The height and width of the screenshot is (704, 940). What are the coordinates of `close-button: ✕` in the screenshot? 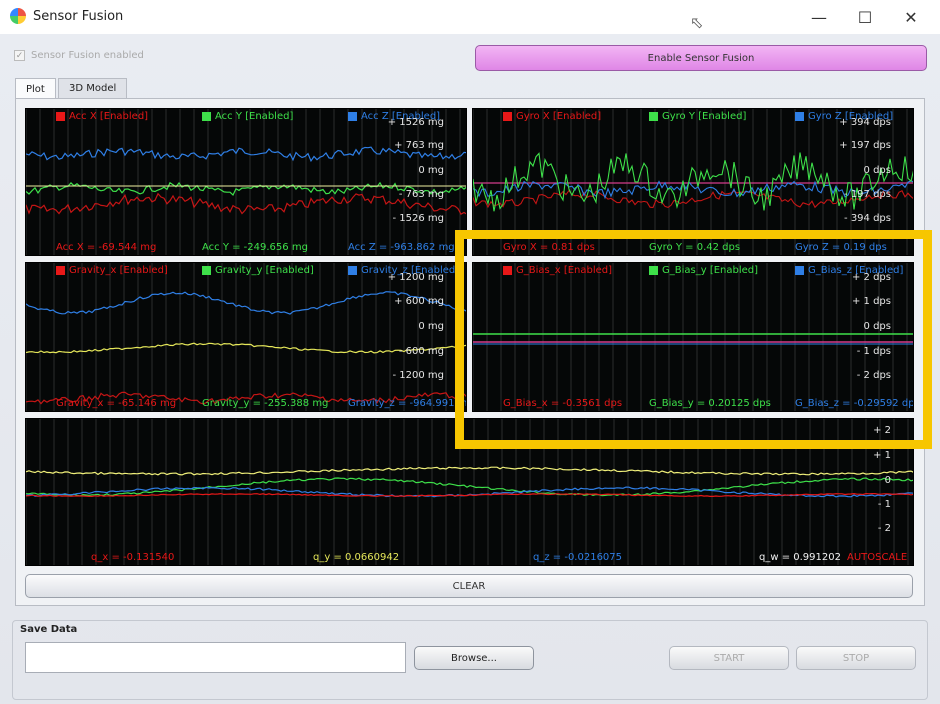 It's located at (911, 17).